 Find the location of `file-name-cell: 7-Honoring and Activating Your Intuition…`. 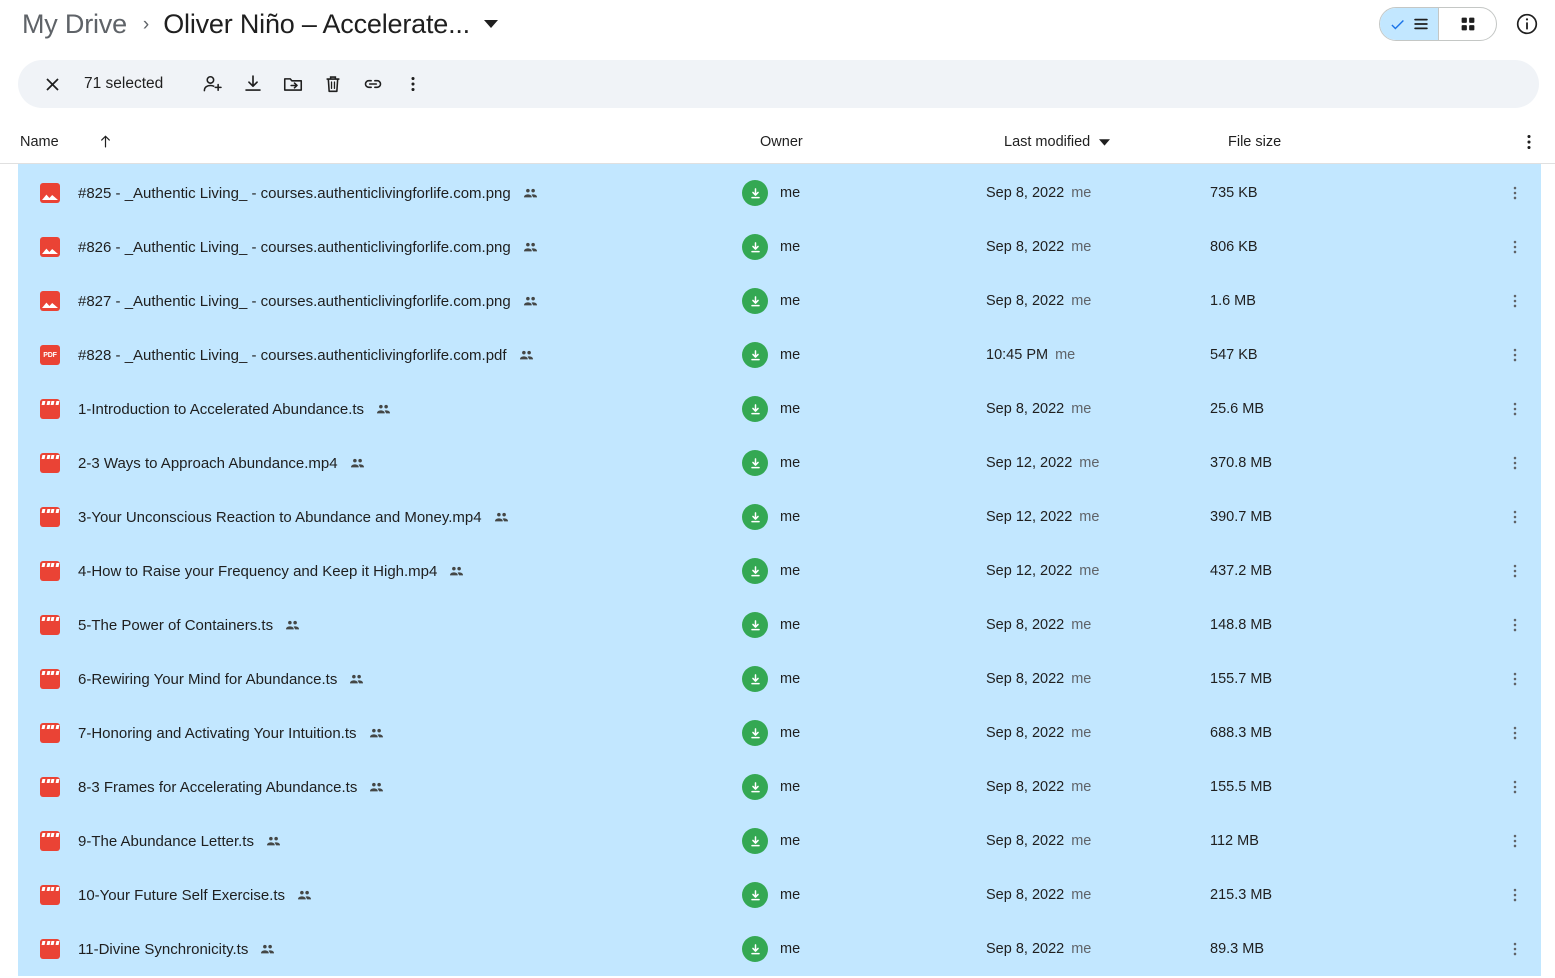

file-name-cell: 7-Honoring and Activating Your Intuition… is located at coordinates (380, 733).